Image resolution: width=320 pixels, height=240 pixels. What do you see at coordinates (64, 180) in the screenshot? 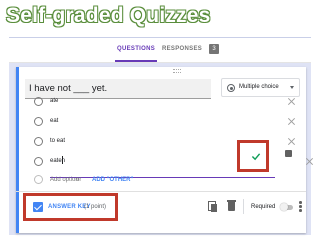
I see `add-option-link: Add option` at bounding box center [64, 180].